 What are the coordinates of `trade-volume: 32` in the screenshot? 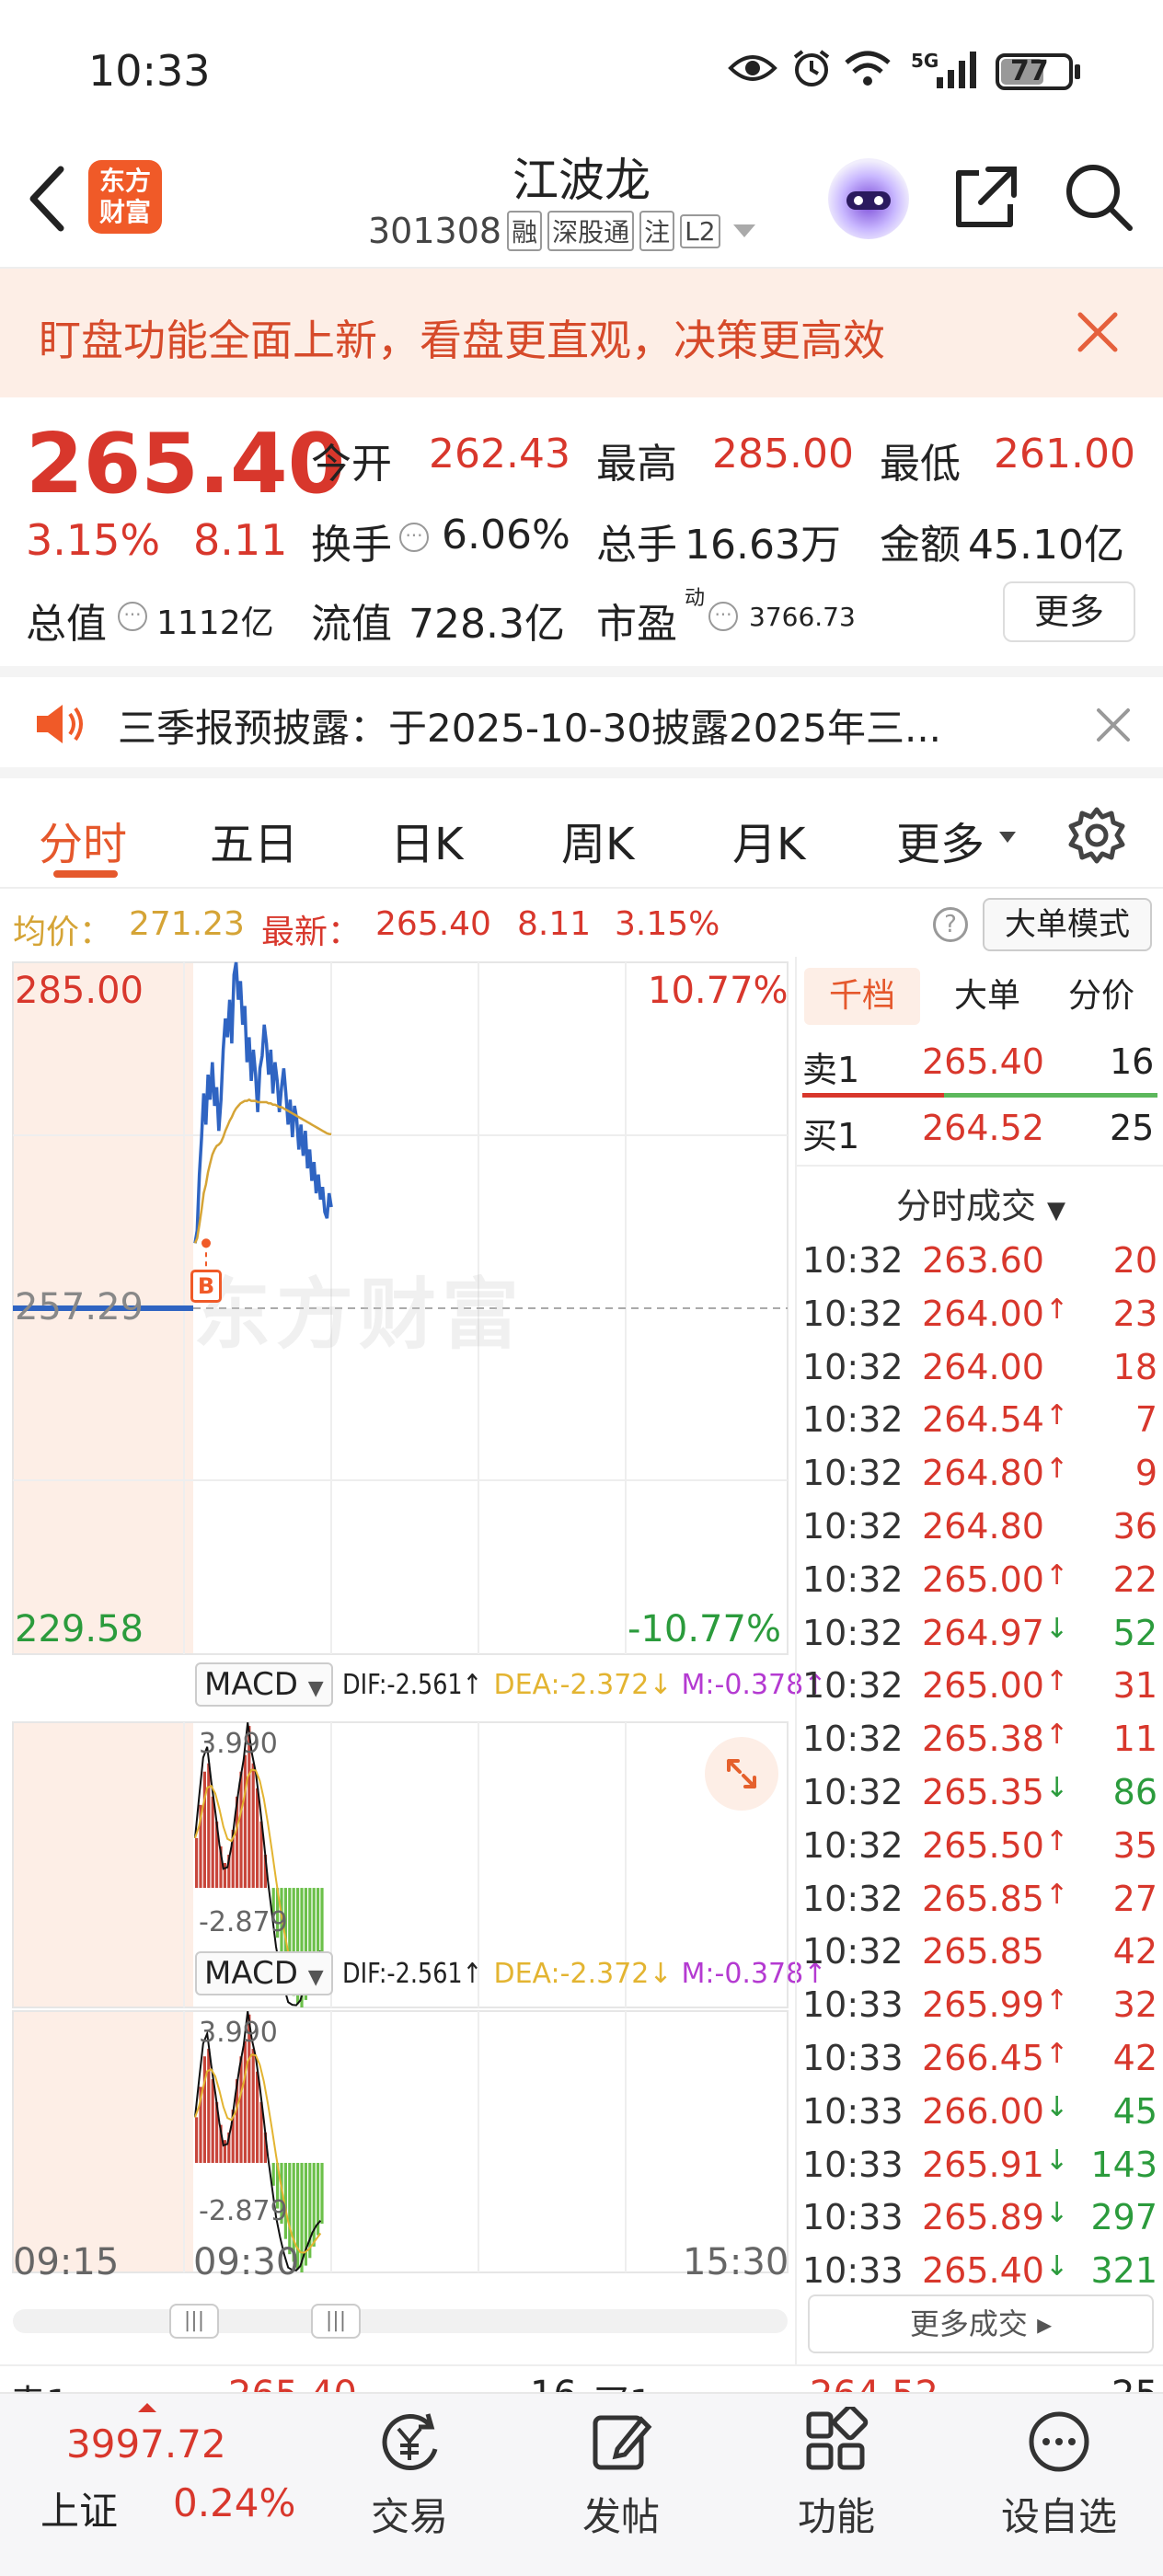 It's located at (1134, 2005).